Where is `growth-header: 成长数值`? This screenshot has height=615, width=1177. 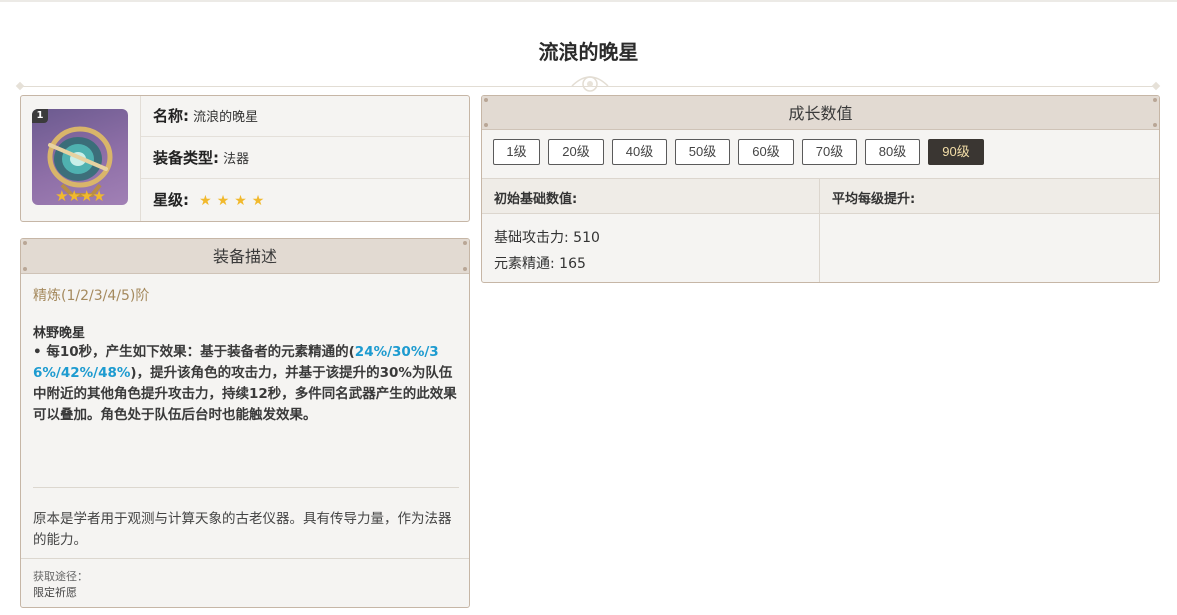
growth-header: 成长数值 is located at coordinates (820, 113).